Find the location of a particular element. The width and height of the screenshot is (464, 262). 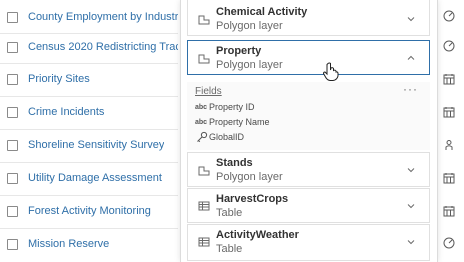

list-item: Utility Damage Assessment is located at coordinates (89, 178).